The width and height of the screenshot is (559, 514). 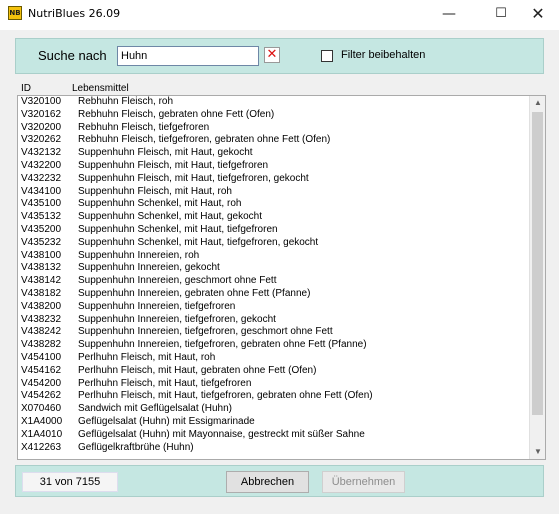 What do you see at coordinates (41, 447) in the screenshot?
I see `item-id: X412263` at bounding box center [41, 447].